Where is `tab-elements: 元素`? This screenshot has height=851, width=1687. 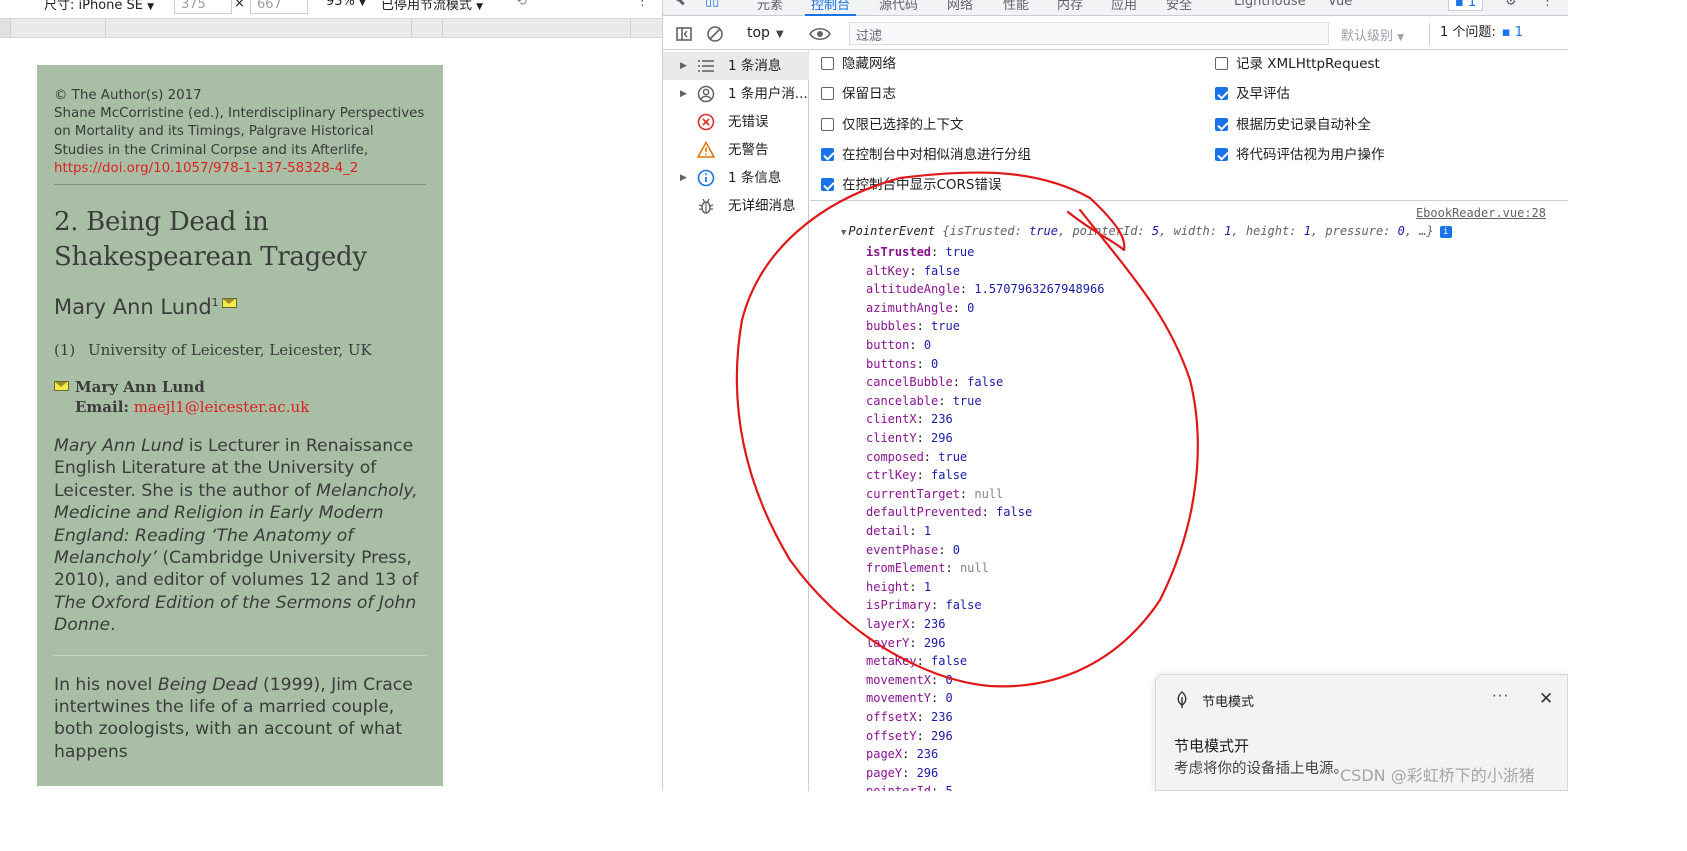
tab-elements: 元素 is located at coordinates (770, 6).